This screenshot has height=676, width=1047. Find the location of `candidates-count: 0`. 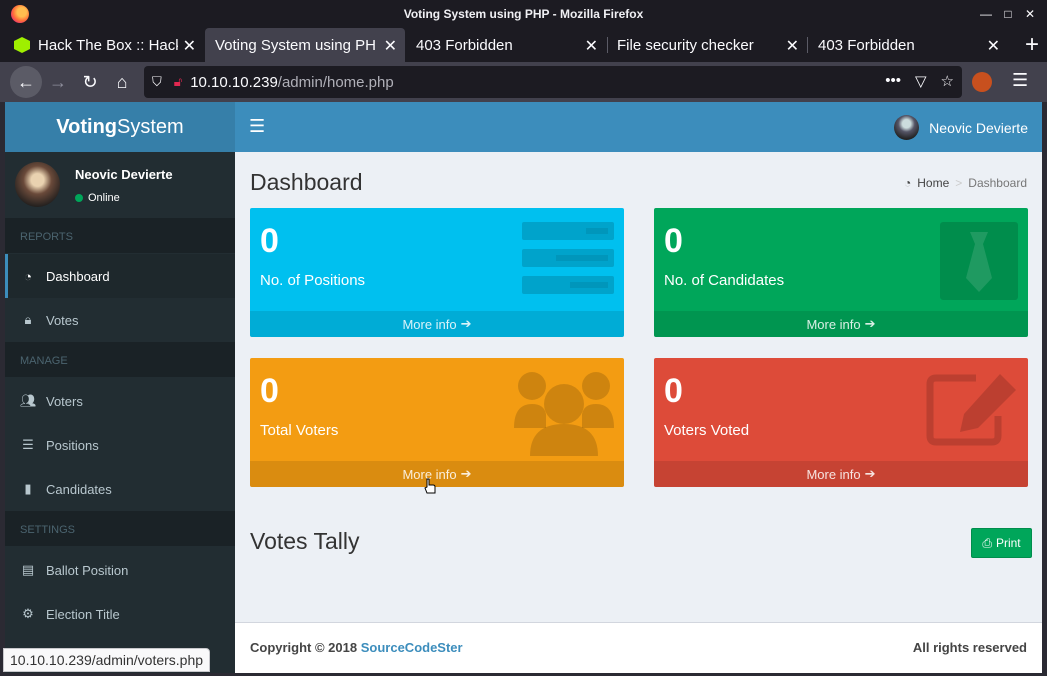

candidates-count: 0 is located at coordinates (673, 241).